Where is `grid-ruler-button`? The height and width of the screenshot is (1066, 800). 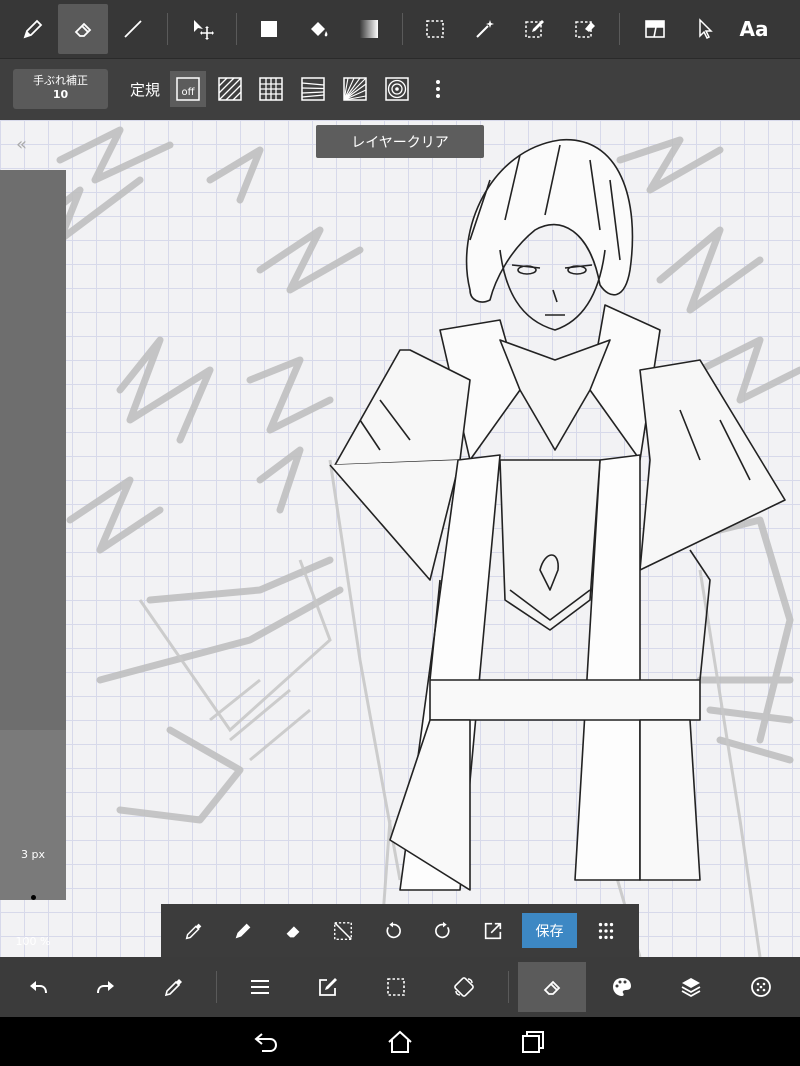 grid-ruler-button is located at coordinates (271, 89).